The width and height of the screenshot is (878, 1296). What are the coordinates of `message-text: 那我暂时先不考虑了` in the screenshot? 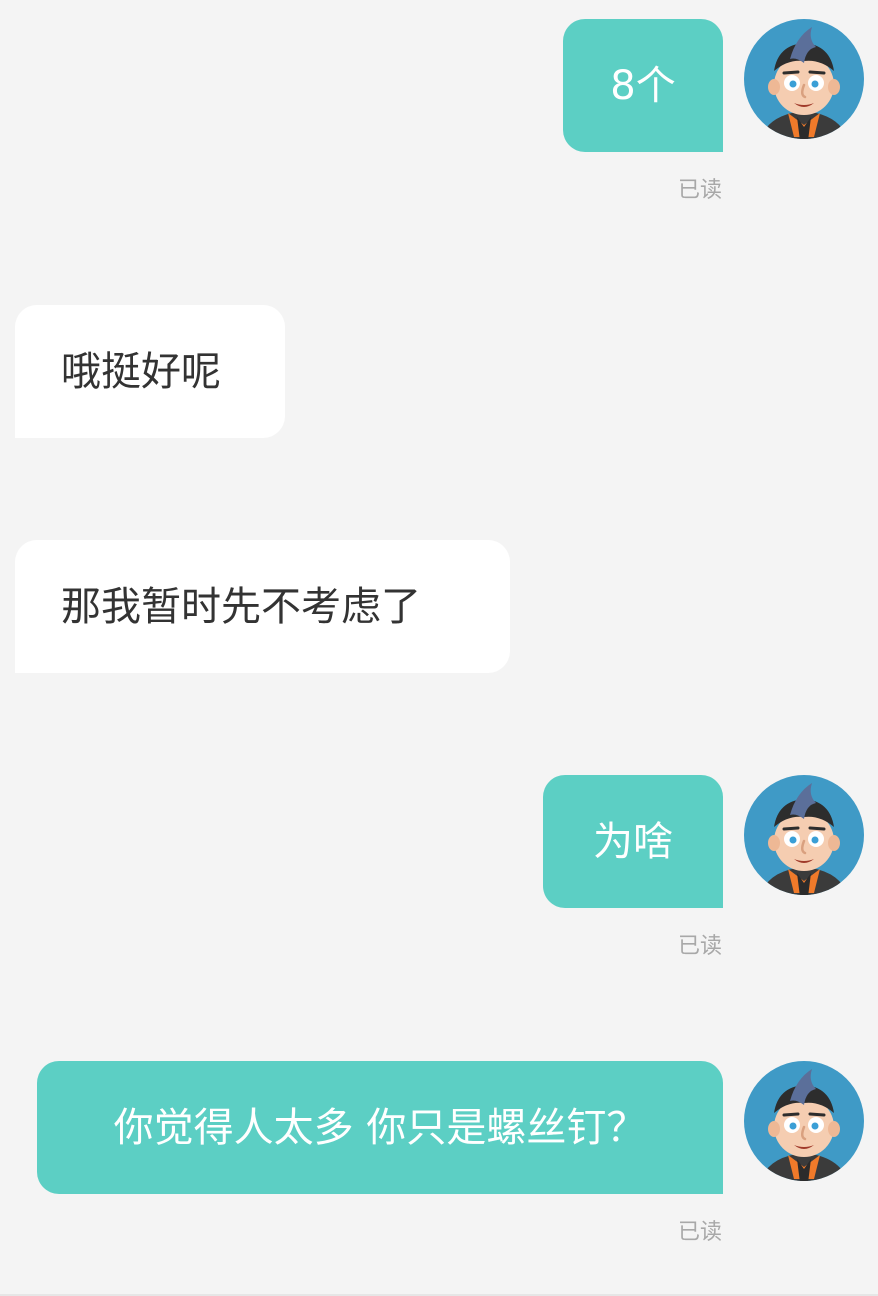 It's located at (241, 606).